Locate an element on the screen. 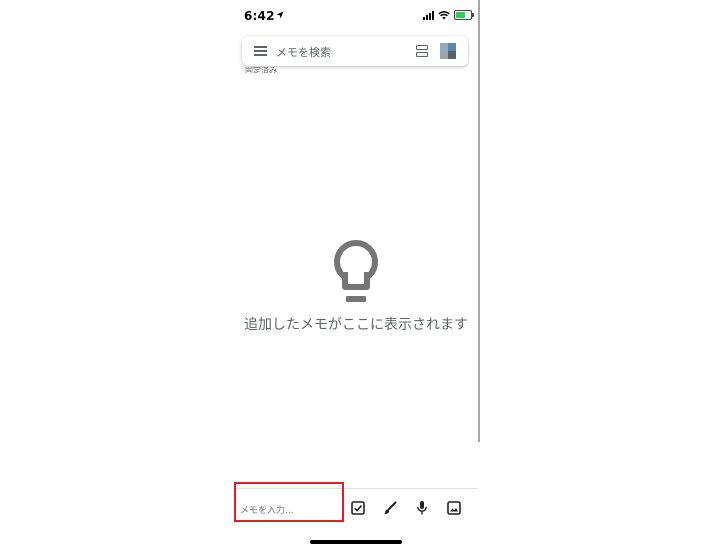  account-avatar is located at coordinates (448, 51).